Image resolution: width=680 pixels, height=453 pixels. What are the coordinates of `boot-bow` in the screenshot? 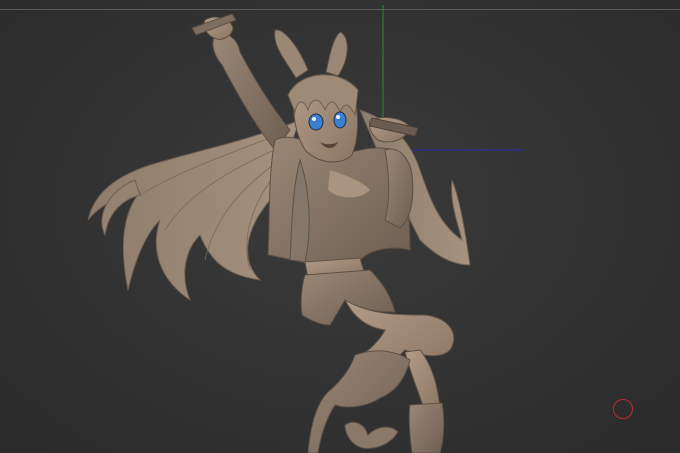 It's located at (371, 435).